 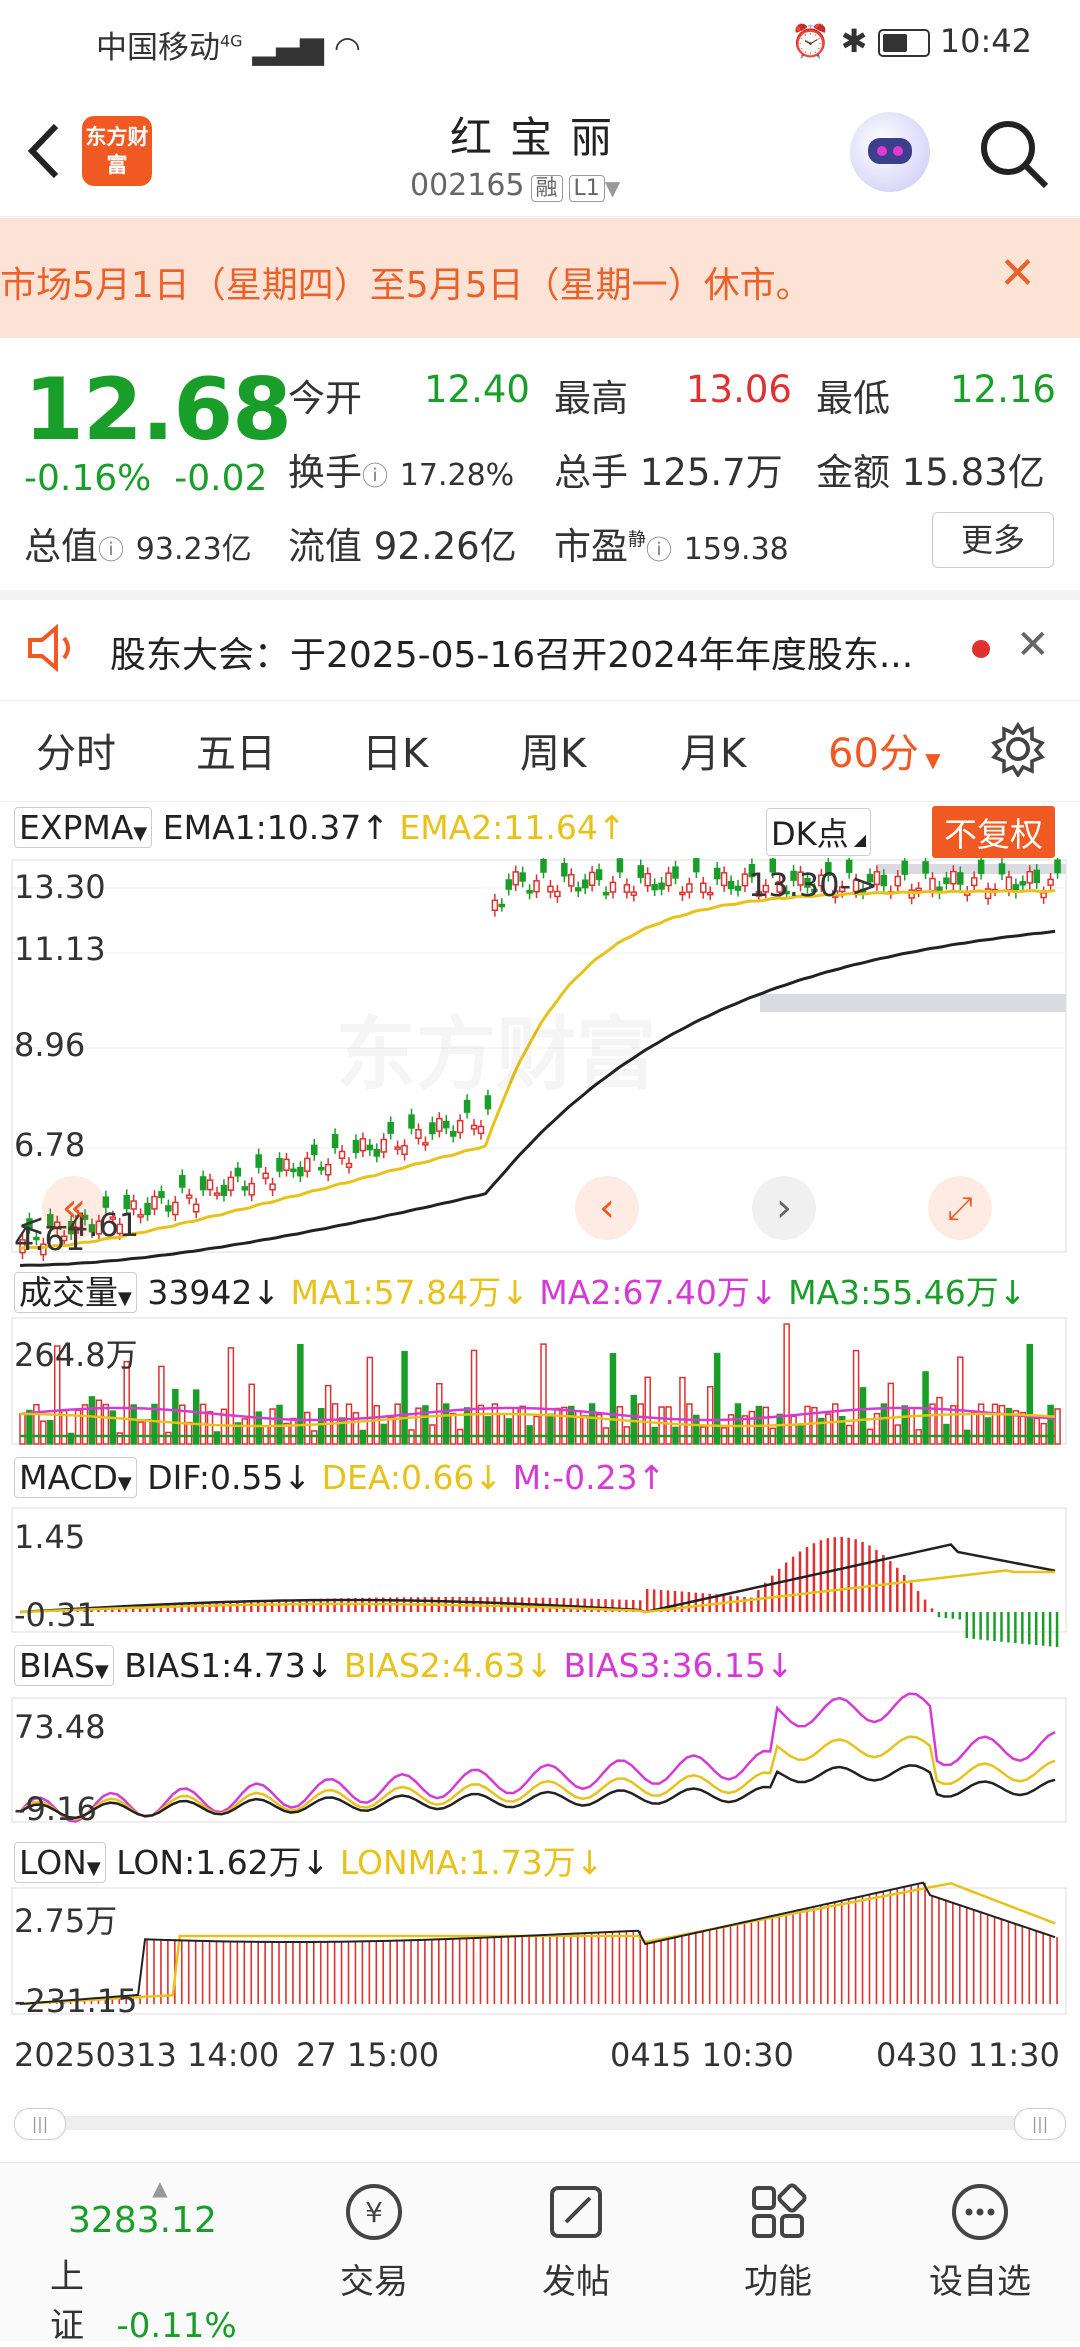 What do you see at coordinates (993, 832) in the screenshot?
I see `no-adjust-button: 不复权` at bounding box center [993, 832].